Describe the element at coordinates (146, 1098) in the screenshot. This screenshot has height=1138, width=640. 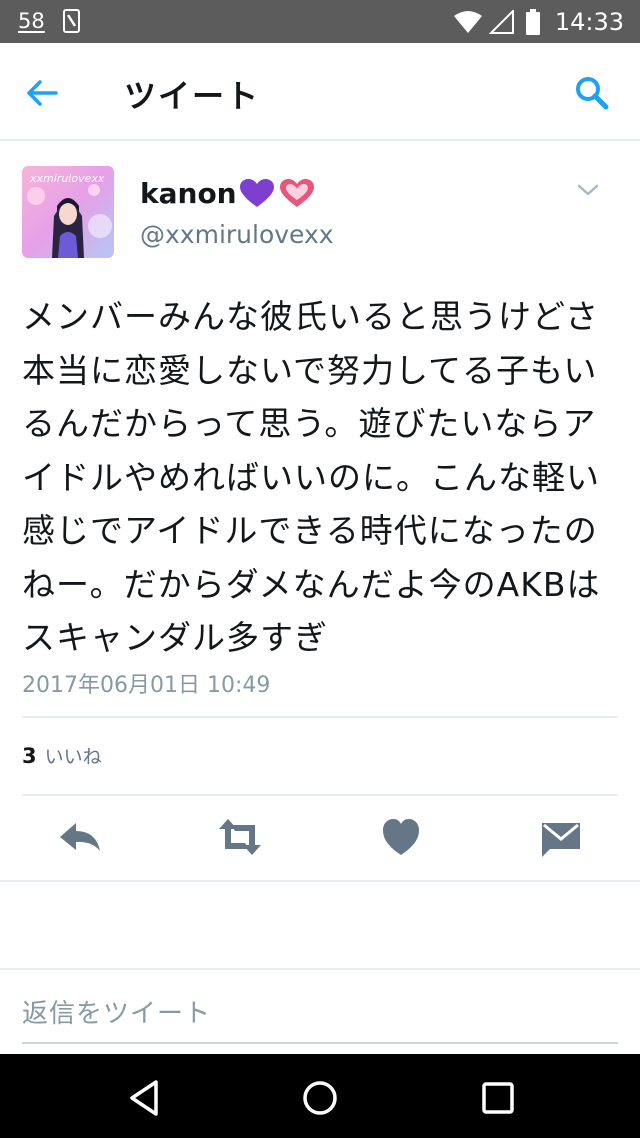
I see `system-back-button` at that location.